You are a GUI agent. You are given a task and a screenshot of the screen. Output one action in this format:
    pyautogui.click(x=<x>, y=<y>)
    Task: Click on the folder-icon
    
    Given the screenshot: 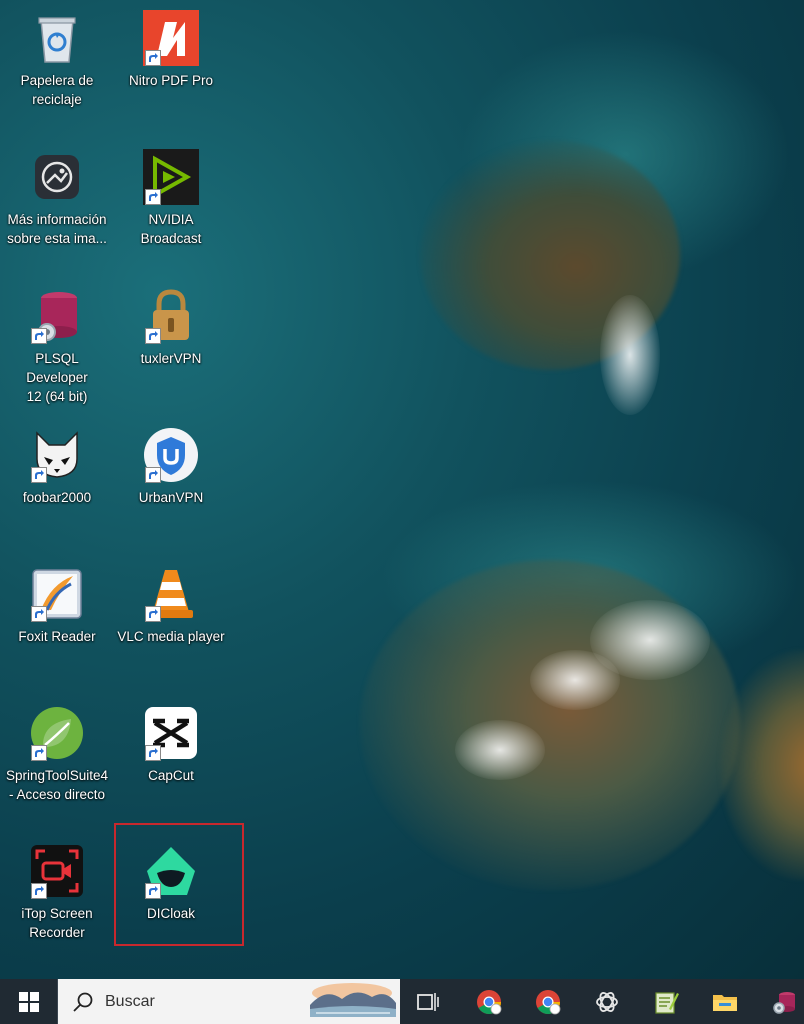 What is the action you would take?
    pyautogui.click(x=725, y=1003)
    